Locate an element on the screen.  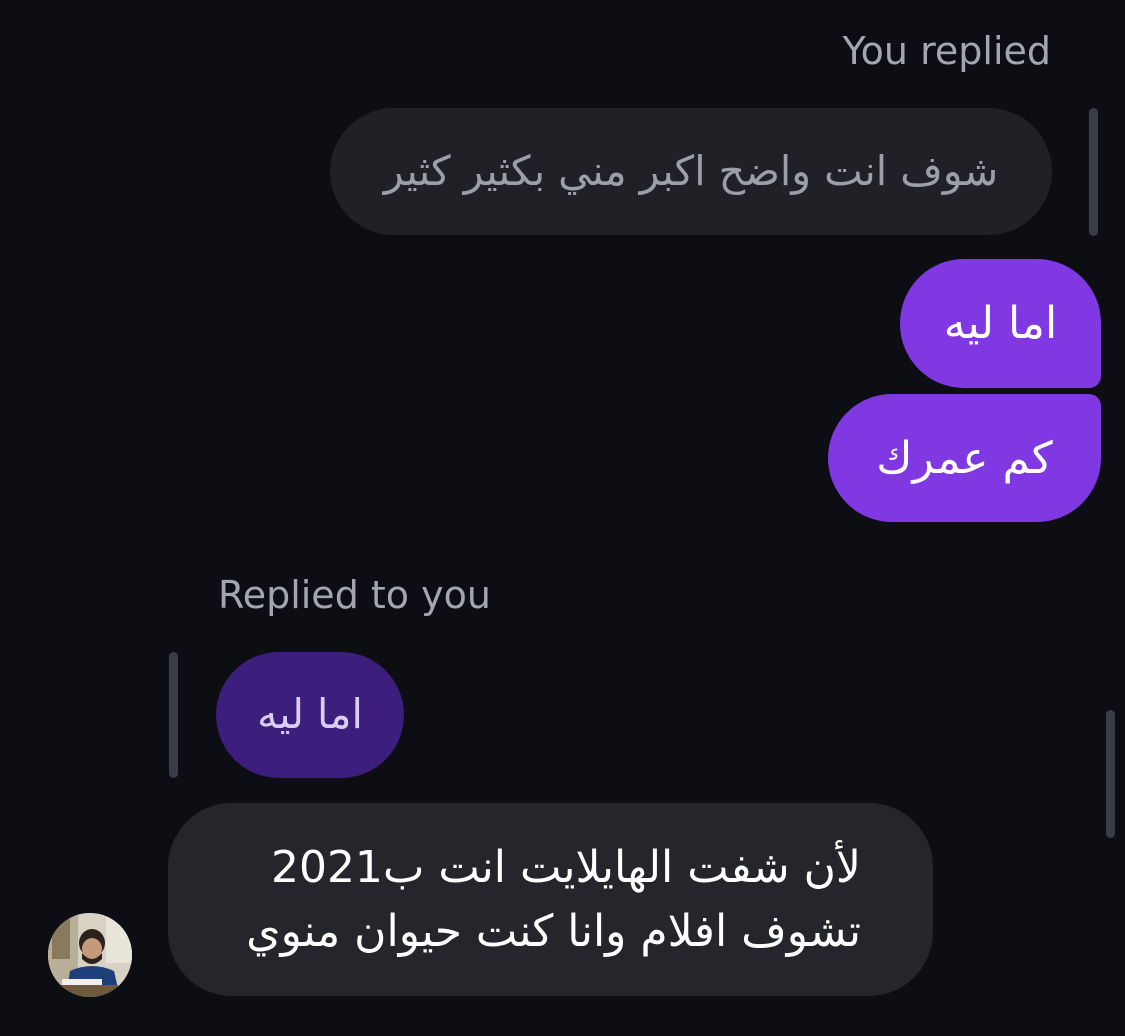
sent-message-bubble: اما ليه is located at coordinates (1000, 323).